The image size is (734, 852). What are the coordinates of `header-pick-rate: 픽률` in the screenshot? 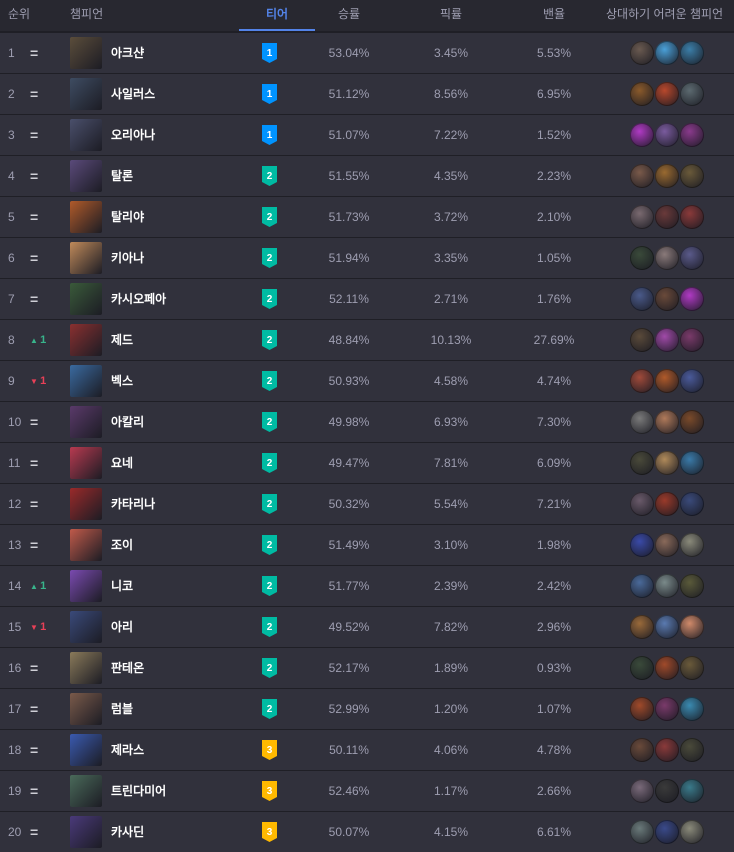 It's located at (451, 15).